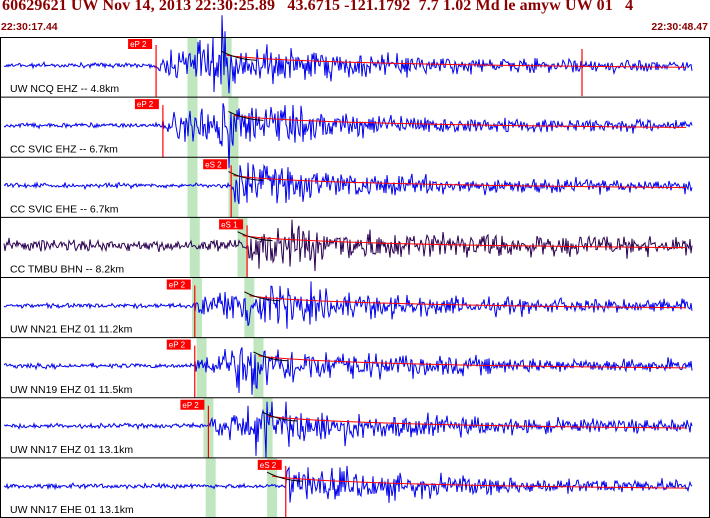 This screenshot has height=518, width=710. Describe the element at coordinates (72, 510) in the screenshot. I see `station-label: UW NN17 EHE 01 13.1km` at that location.